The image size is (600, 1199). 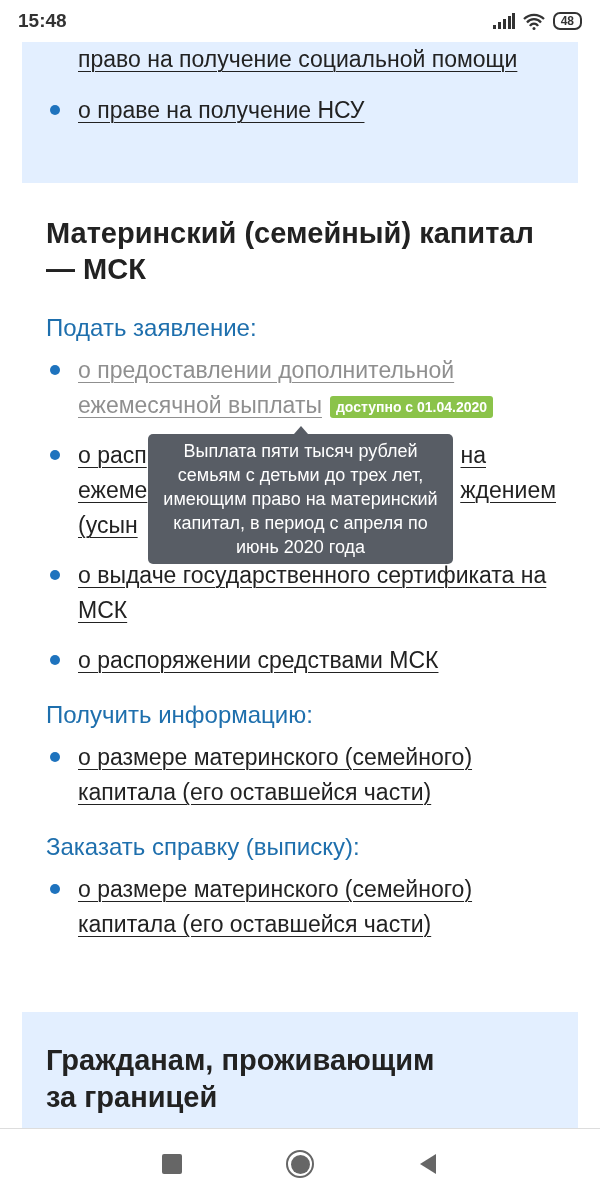 I want to click on link: о распоряжении средствами МСК, so click(x=258, y=660).